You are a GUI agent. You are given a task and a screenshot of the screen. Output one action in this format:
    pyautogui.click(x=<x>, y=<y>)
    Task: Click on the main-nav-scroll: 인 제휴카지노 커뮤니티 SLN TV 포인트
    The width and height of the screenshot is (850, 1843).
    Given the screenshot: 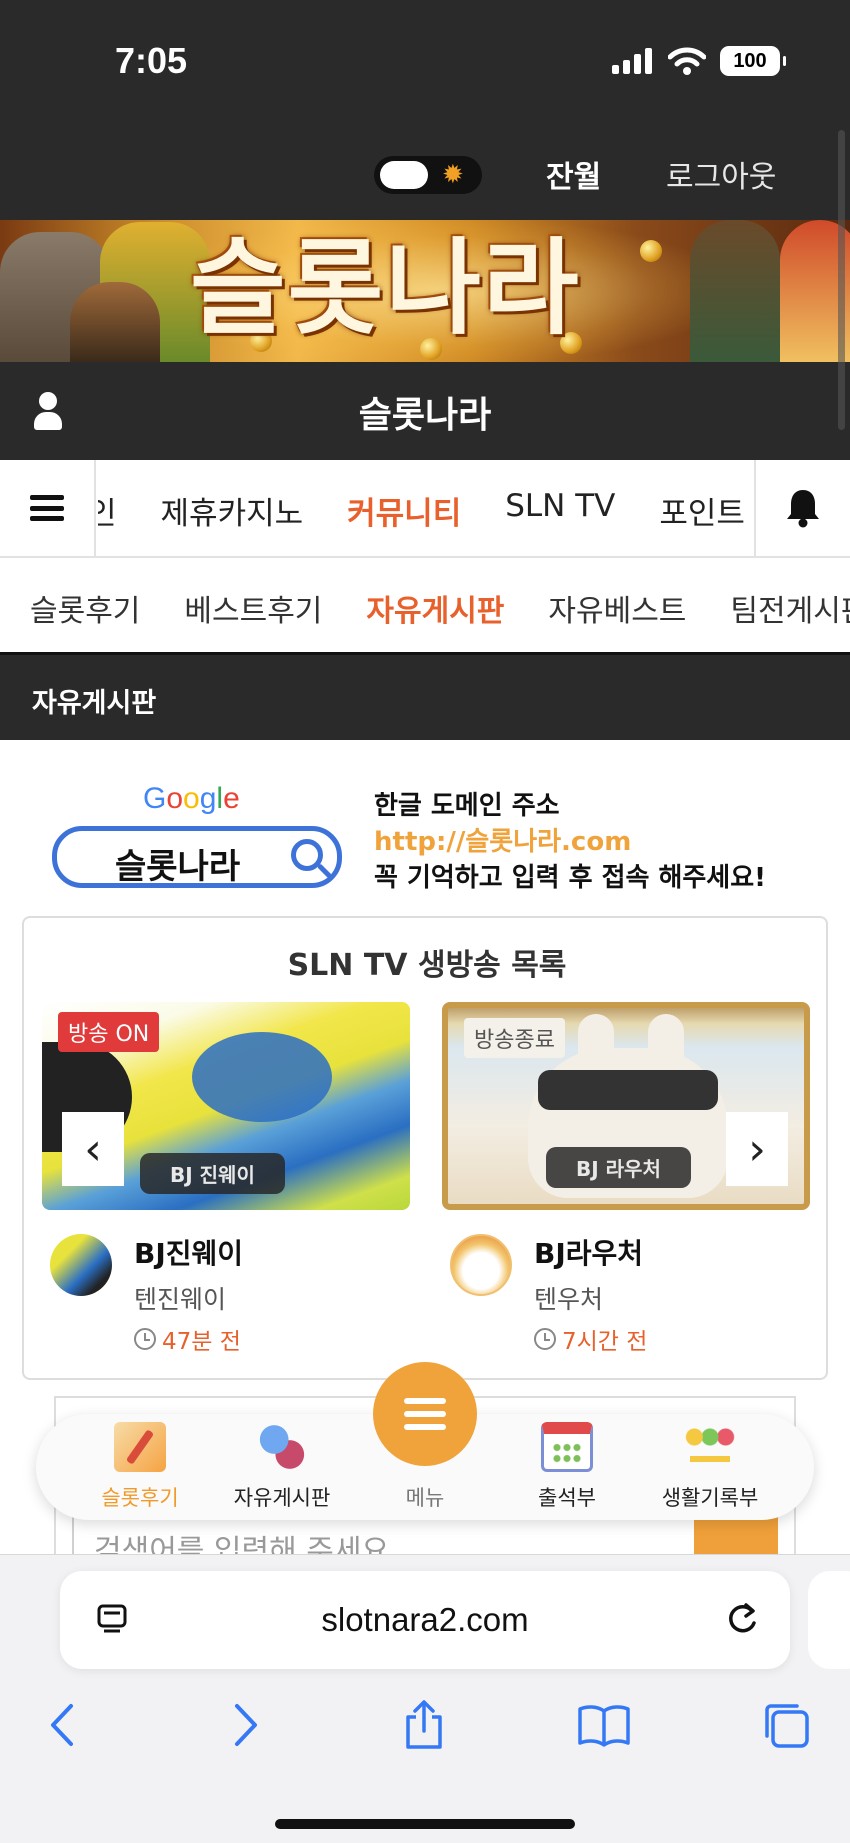 What is the action you would take?
    pyautogui.click(x=425, y=508)
    